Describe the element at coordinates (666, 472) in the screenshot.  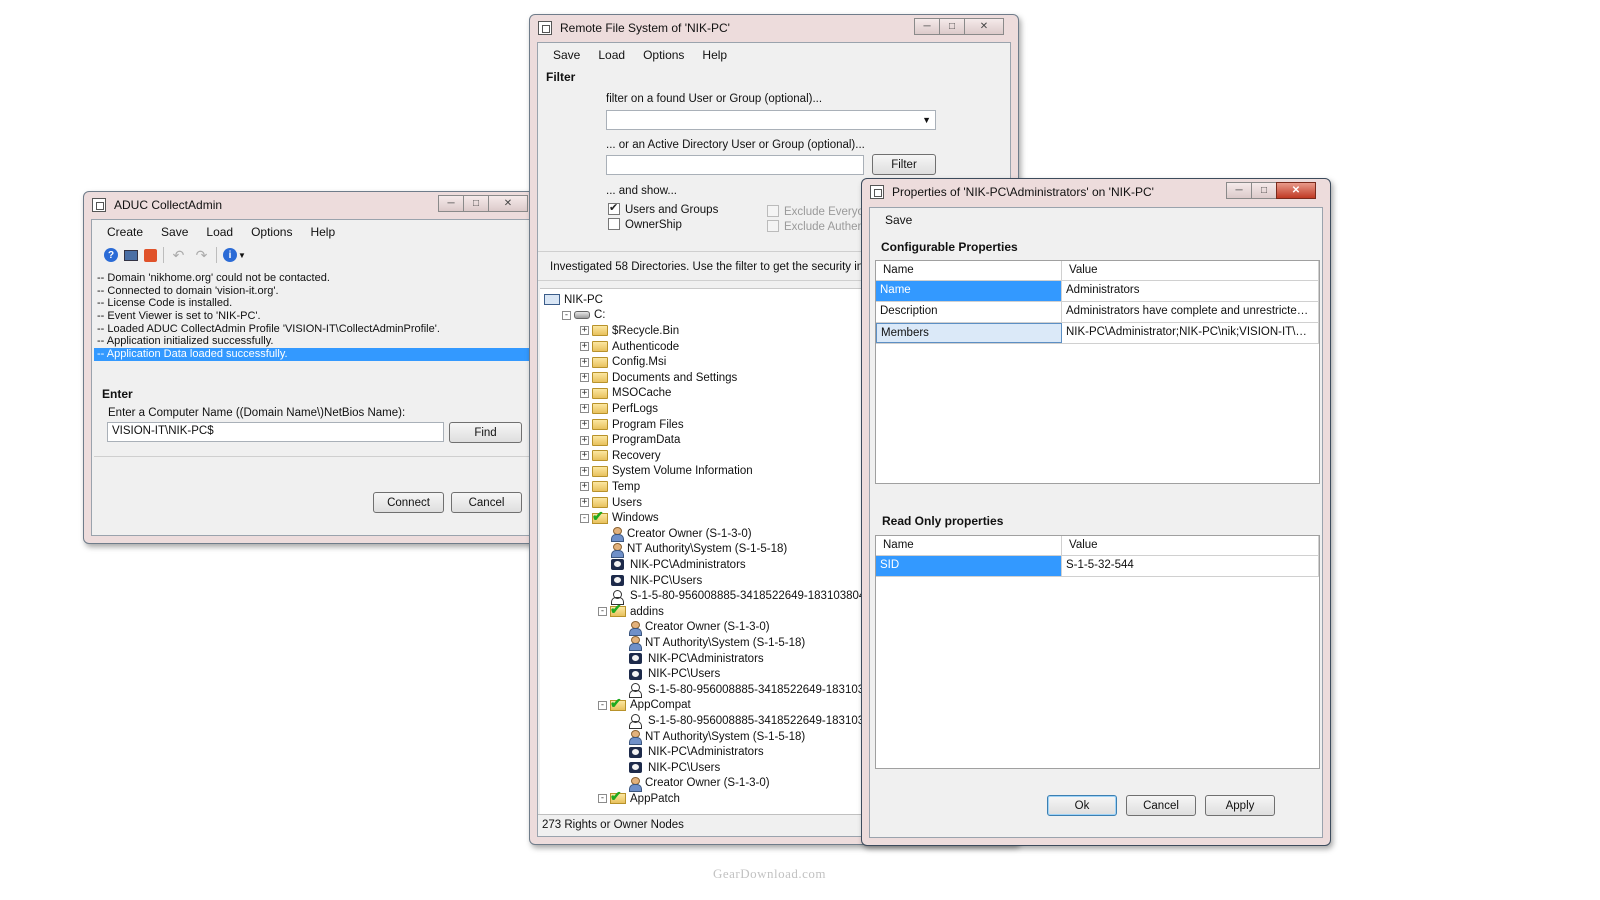
I see `tree-node: + System Volume Information` at that location.